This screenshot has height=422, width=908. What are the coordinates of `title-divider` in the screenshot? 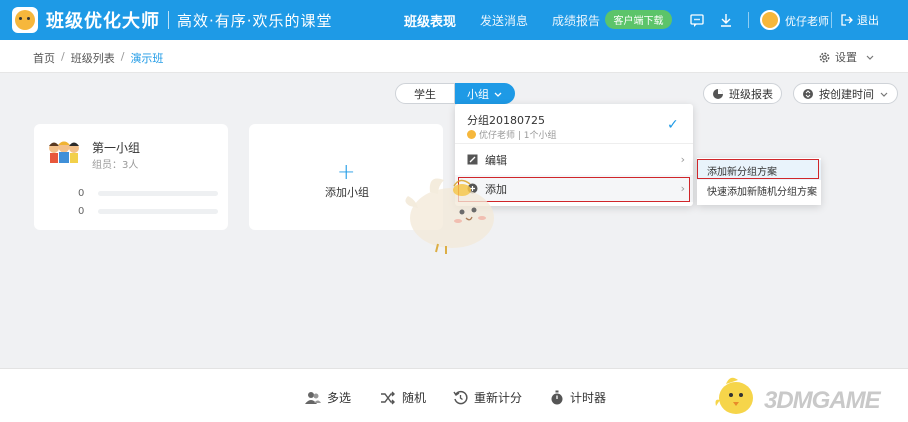 It's located at (168, 20).